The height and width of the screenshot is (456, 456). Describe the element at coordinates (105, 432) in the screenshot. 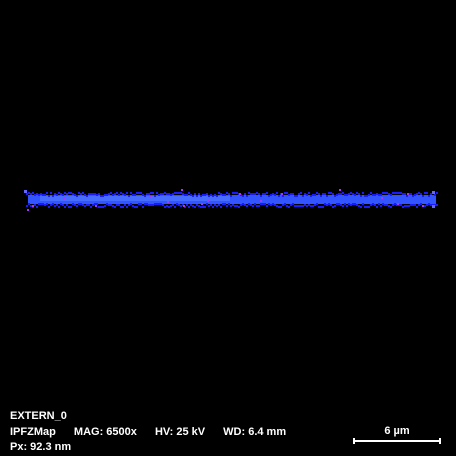

I see `magnification-label: MAG: 6500x` at that location.